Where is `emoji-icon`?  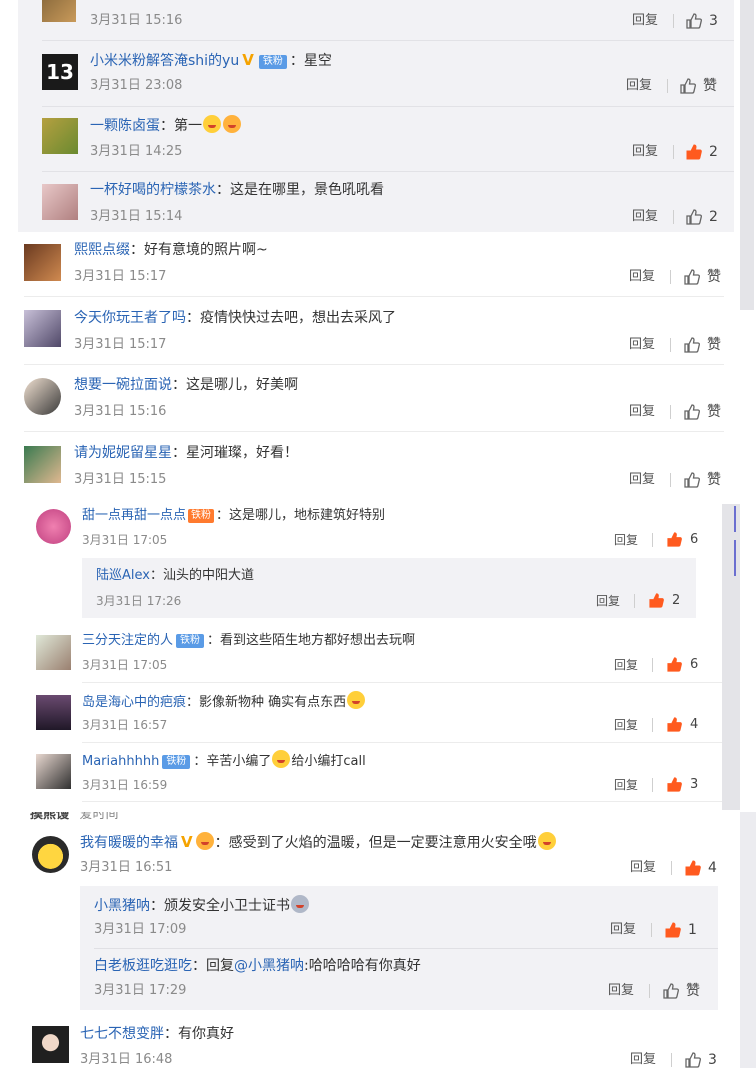
emoji-icon is located at coordinates (281, 759).